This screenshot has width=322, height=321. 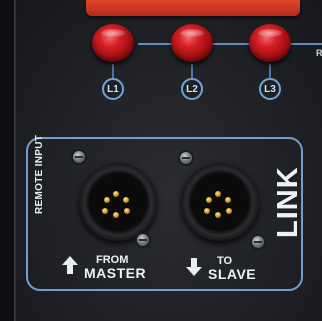 I want to click on orange-top-strip, so click(x=193, y=8).